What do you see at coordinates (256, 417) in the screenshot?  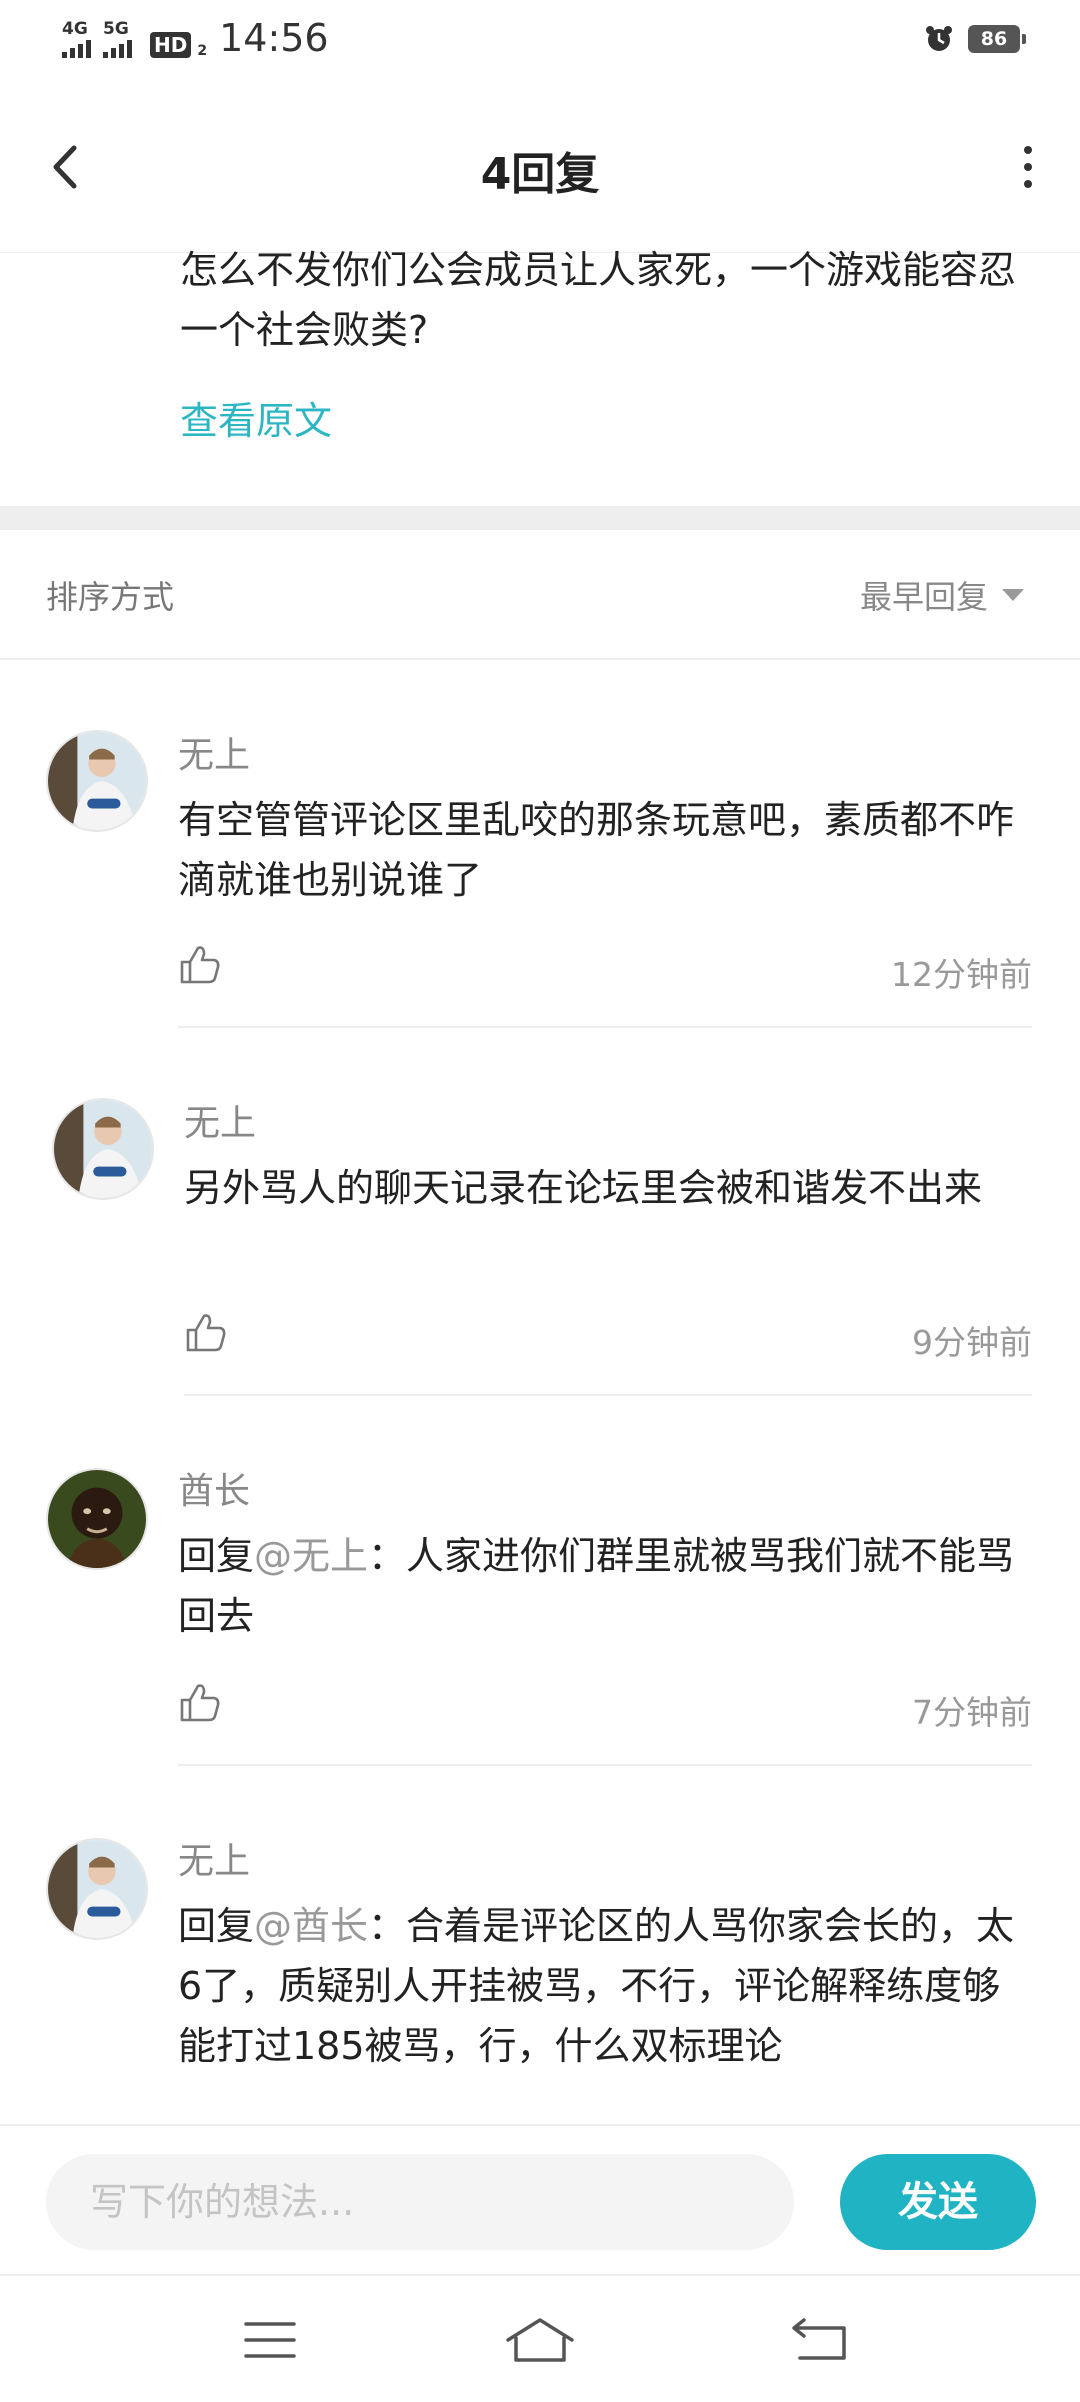 I see `view-original-link: 查看原文` at bounding box center [256, 417].